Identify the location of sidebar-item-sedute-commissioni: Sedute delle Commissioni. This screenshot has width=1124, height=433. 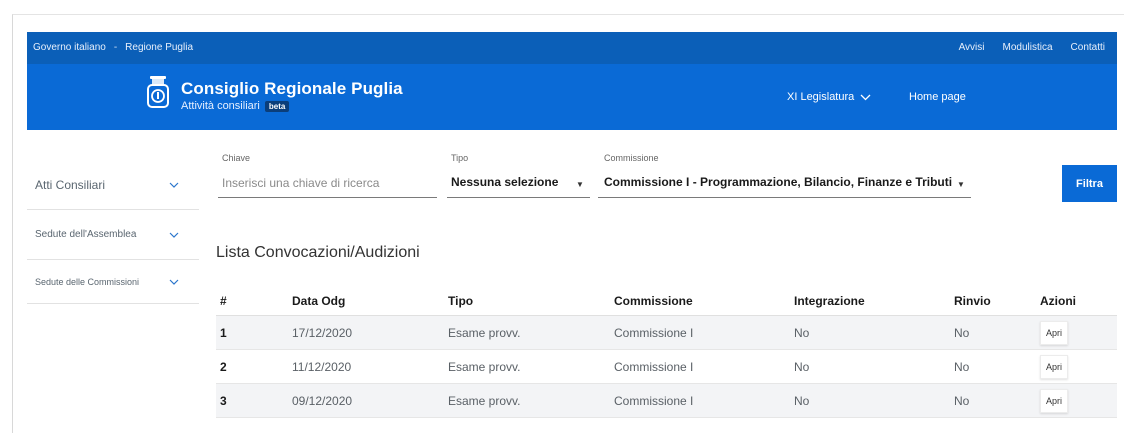
(113, 282).